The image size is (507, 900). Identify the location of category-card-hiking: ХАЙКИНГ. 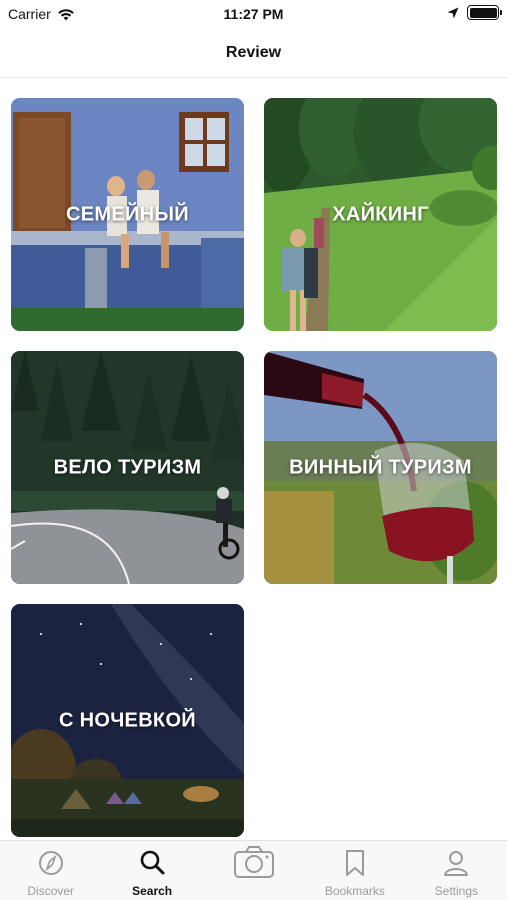
(380, 214).